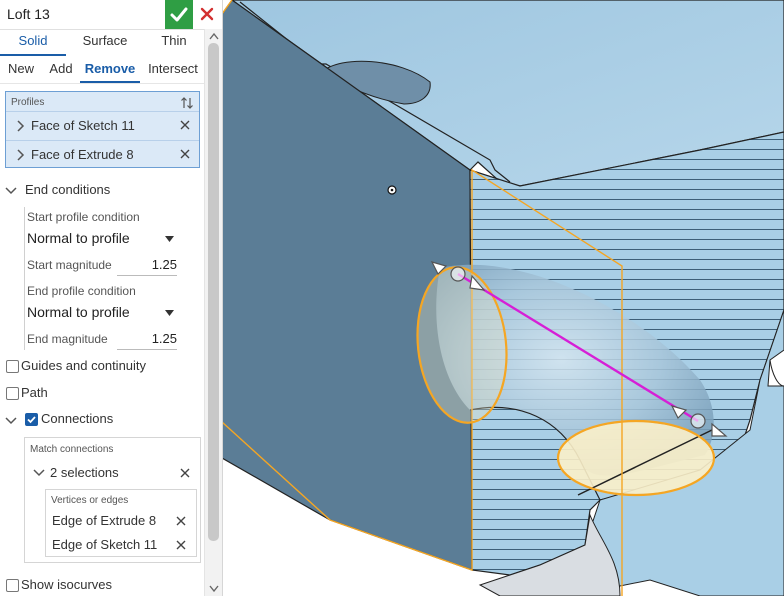 The width and height of the screenshot is (784, 596). I want to click on show-isocurves-checkbox, so click(12, 585).